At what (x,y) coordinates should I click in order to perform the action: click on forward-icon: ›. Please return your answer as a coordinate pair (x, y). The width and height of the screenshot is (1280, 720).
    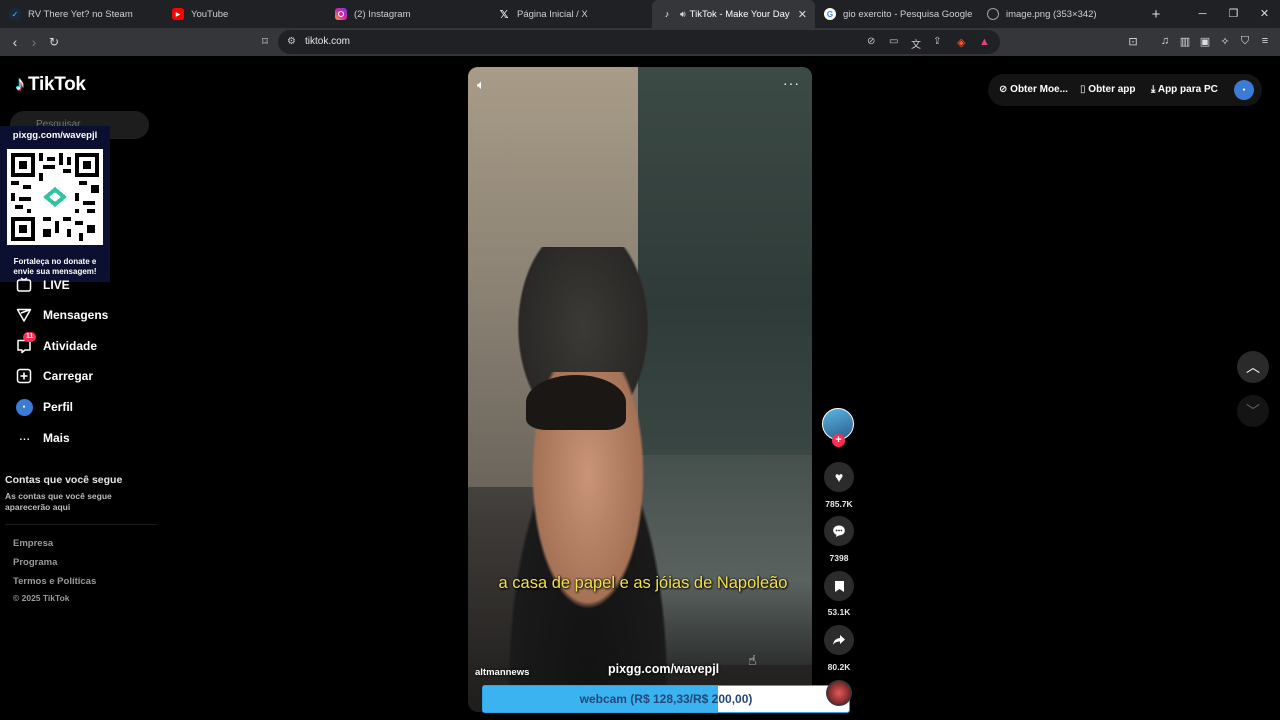
    Looking at the image, I should click on (34, 42).